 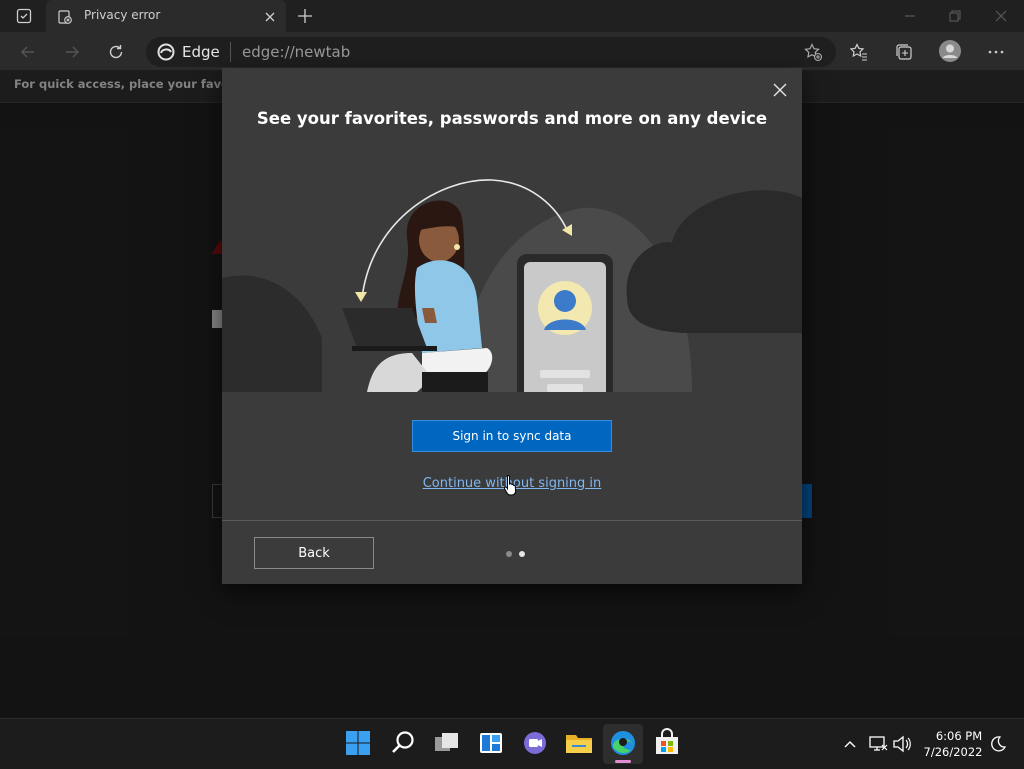 What do you see at coordinates (358, 743) in the screenshot?
I see `windows-start-icon` at bounding box center [358, 743].